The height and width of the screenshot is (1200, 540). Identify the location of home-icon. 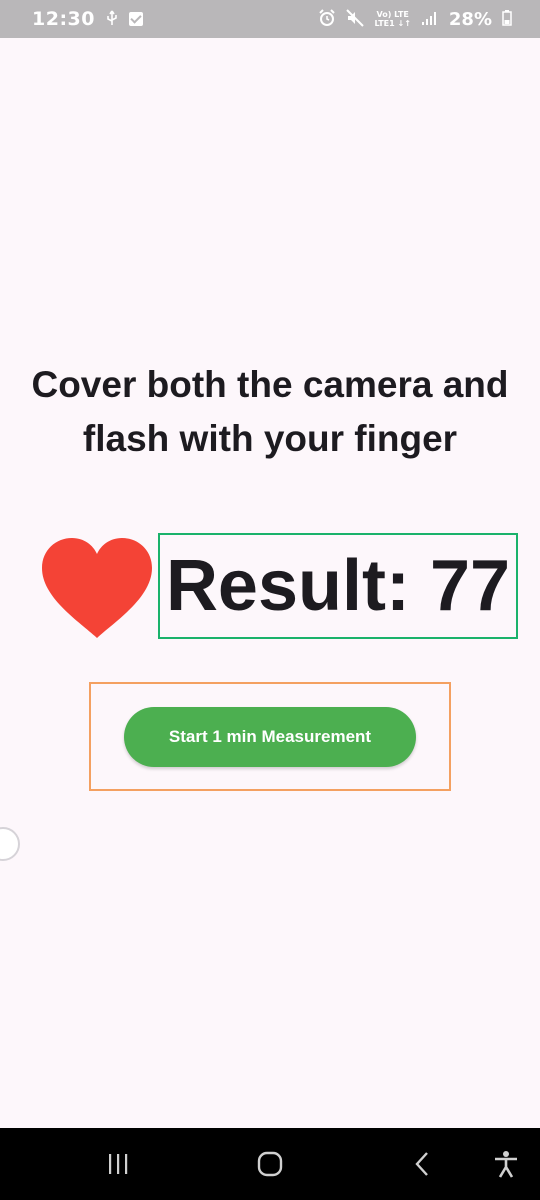
(270, 1164).